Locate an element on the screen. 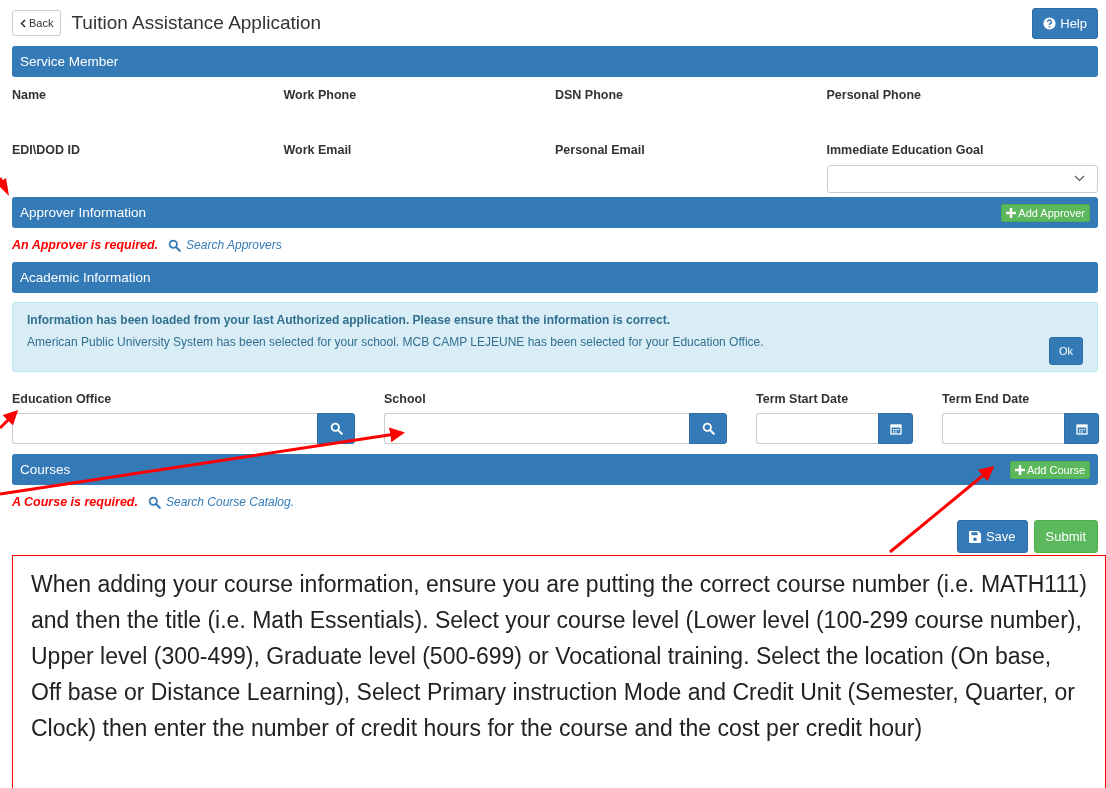 The image size is (1106, 788). alert-heading: Information has been loaded from your last Authorized application. Please ensure that the information is correct. is located at coordinates (349, 320).